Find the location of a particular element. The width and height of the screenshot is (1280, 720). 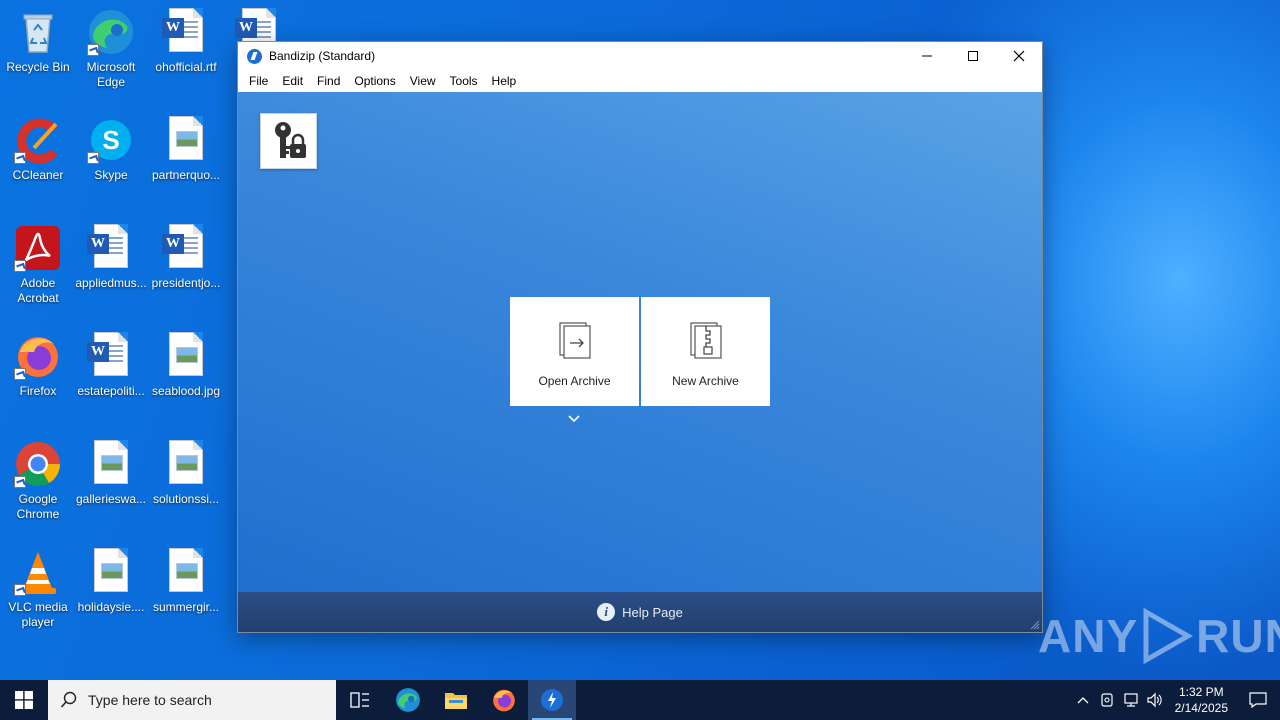

window-title: Bandizip (Standard) is located at coordinates (322, 56).